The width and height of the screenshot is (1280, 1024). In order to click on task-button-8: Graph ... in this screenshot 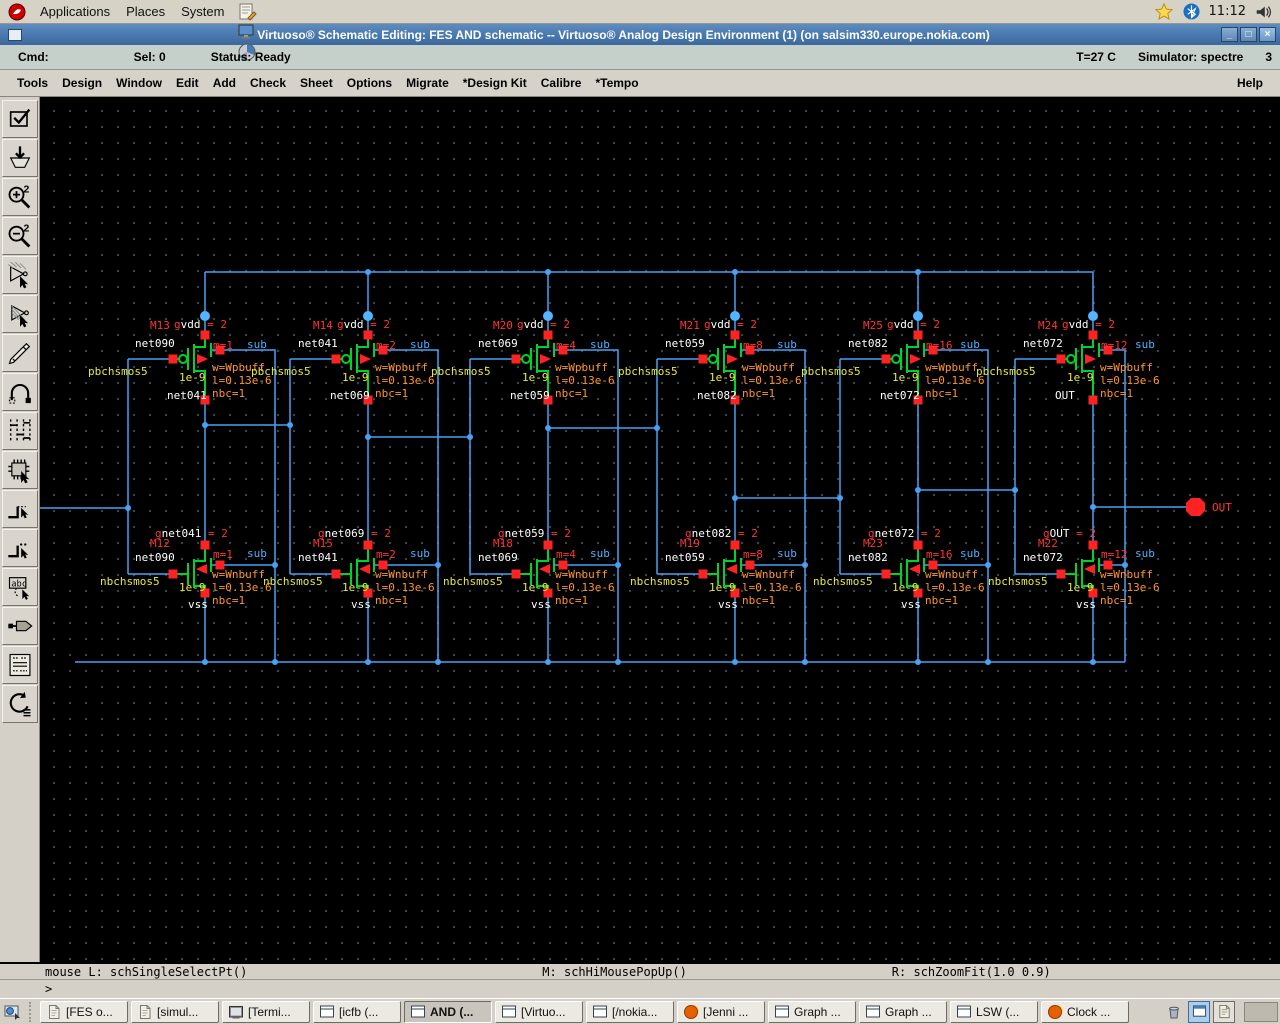, I will do `click(812, 1011)`.